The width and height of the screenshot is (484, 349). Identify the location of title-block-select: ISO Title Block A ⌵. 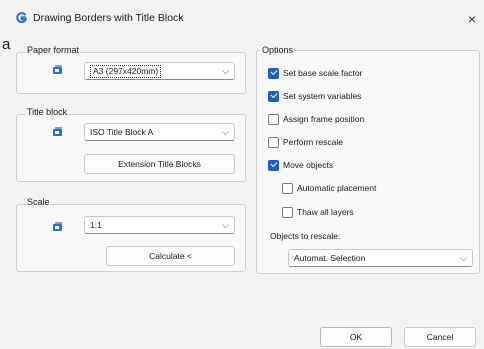
(159, 132).